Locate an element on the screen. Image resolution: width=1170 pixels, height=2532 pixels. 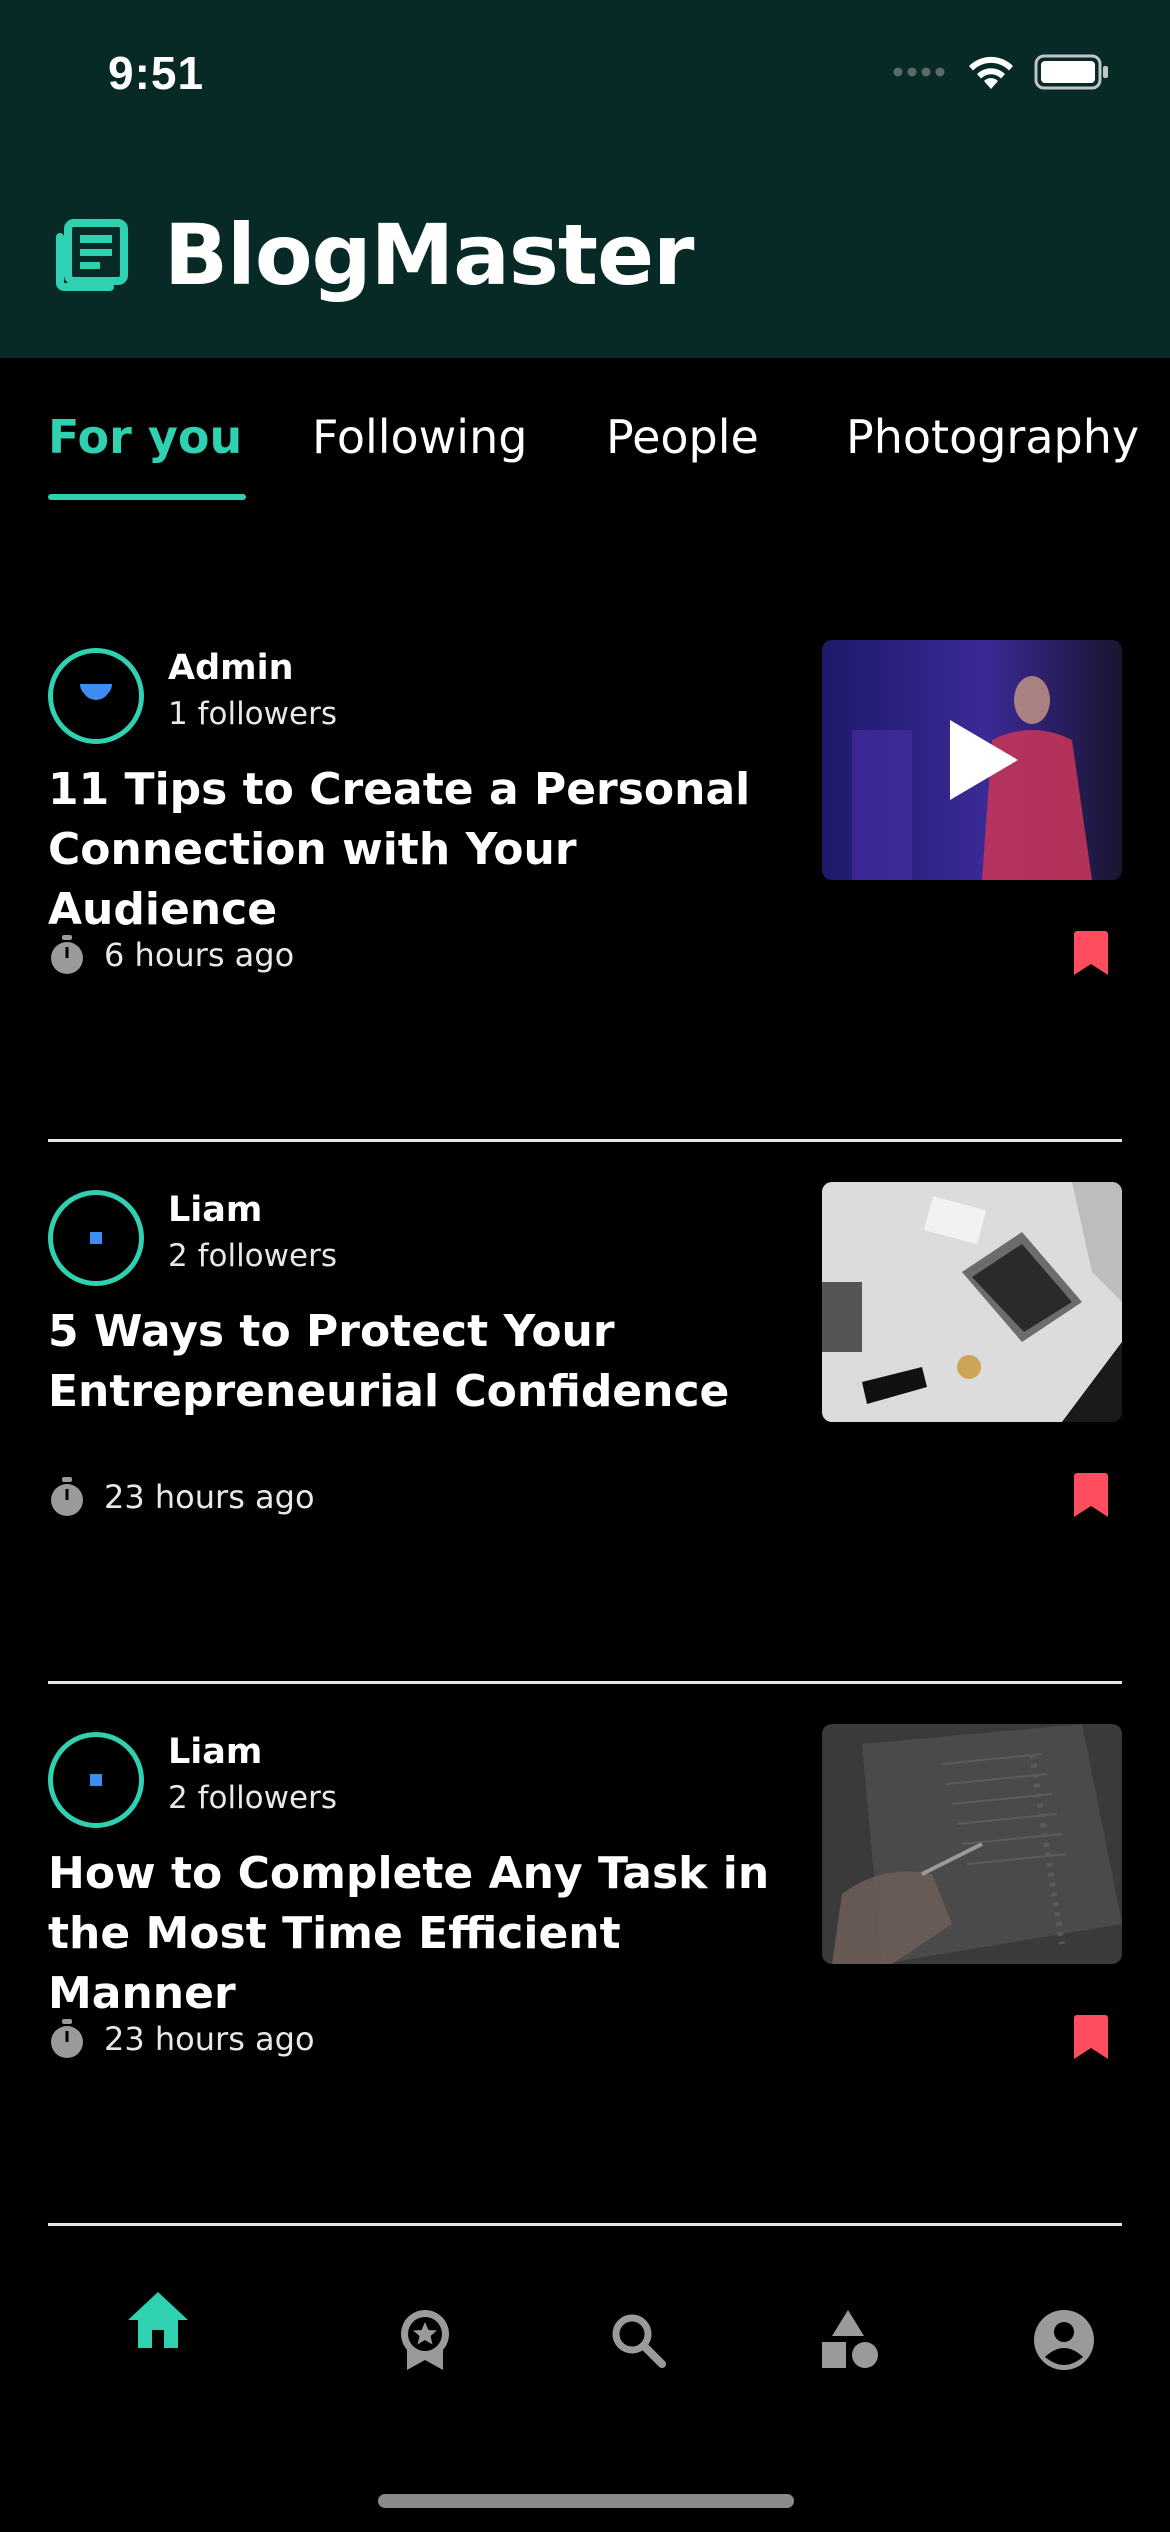
signal-icon is located at coordinates (919, 72).